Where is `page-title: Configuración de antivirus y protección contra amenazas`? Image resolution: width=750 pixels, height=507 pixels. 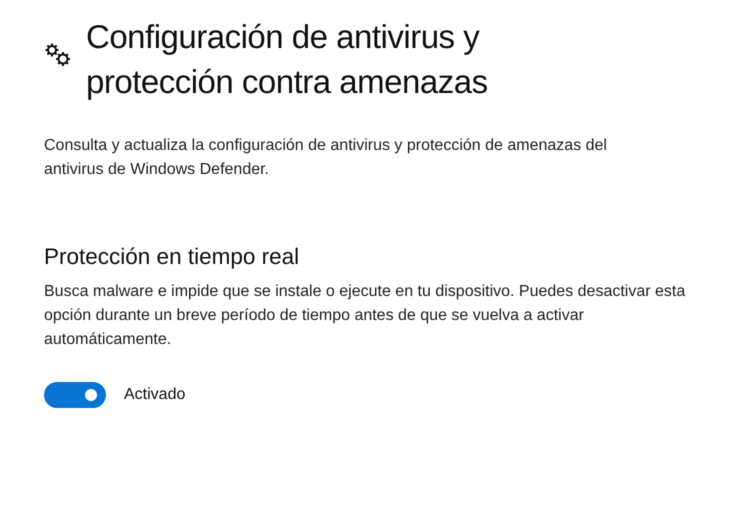
page-title: Configuración de antivirus y protección contra amenazas is located at coordinates (287, 59).